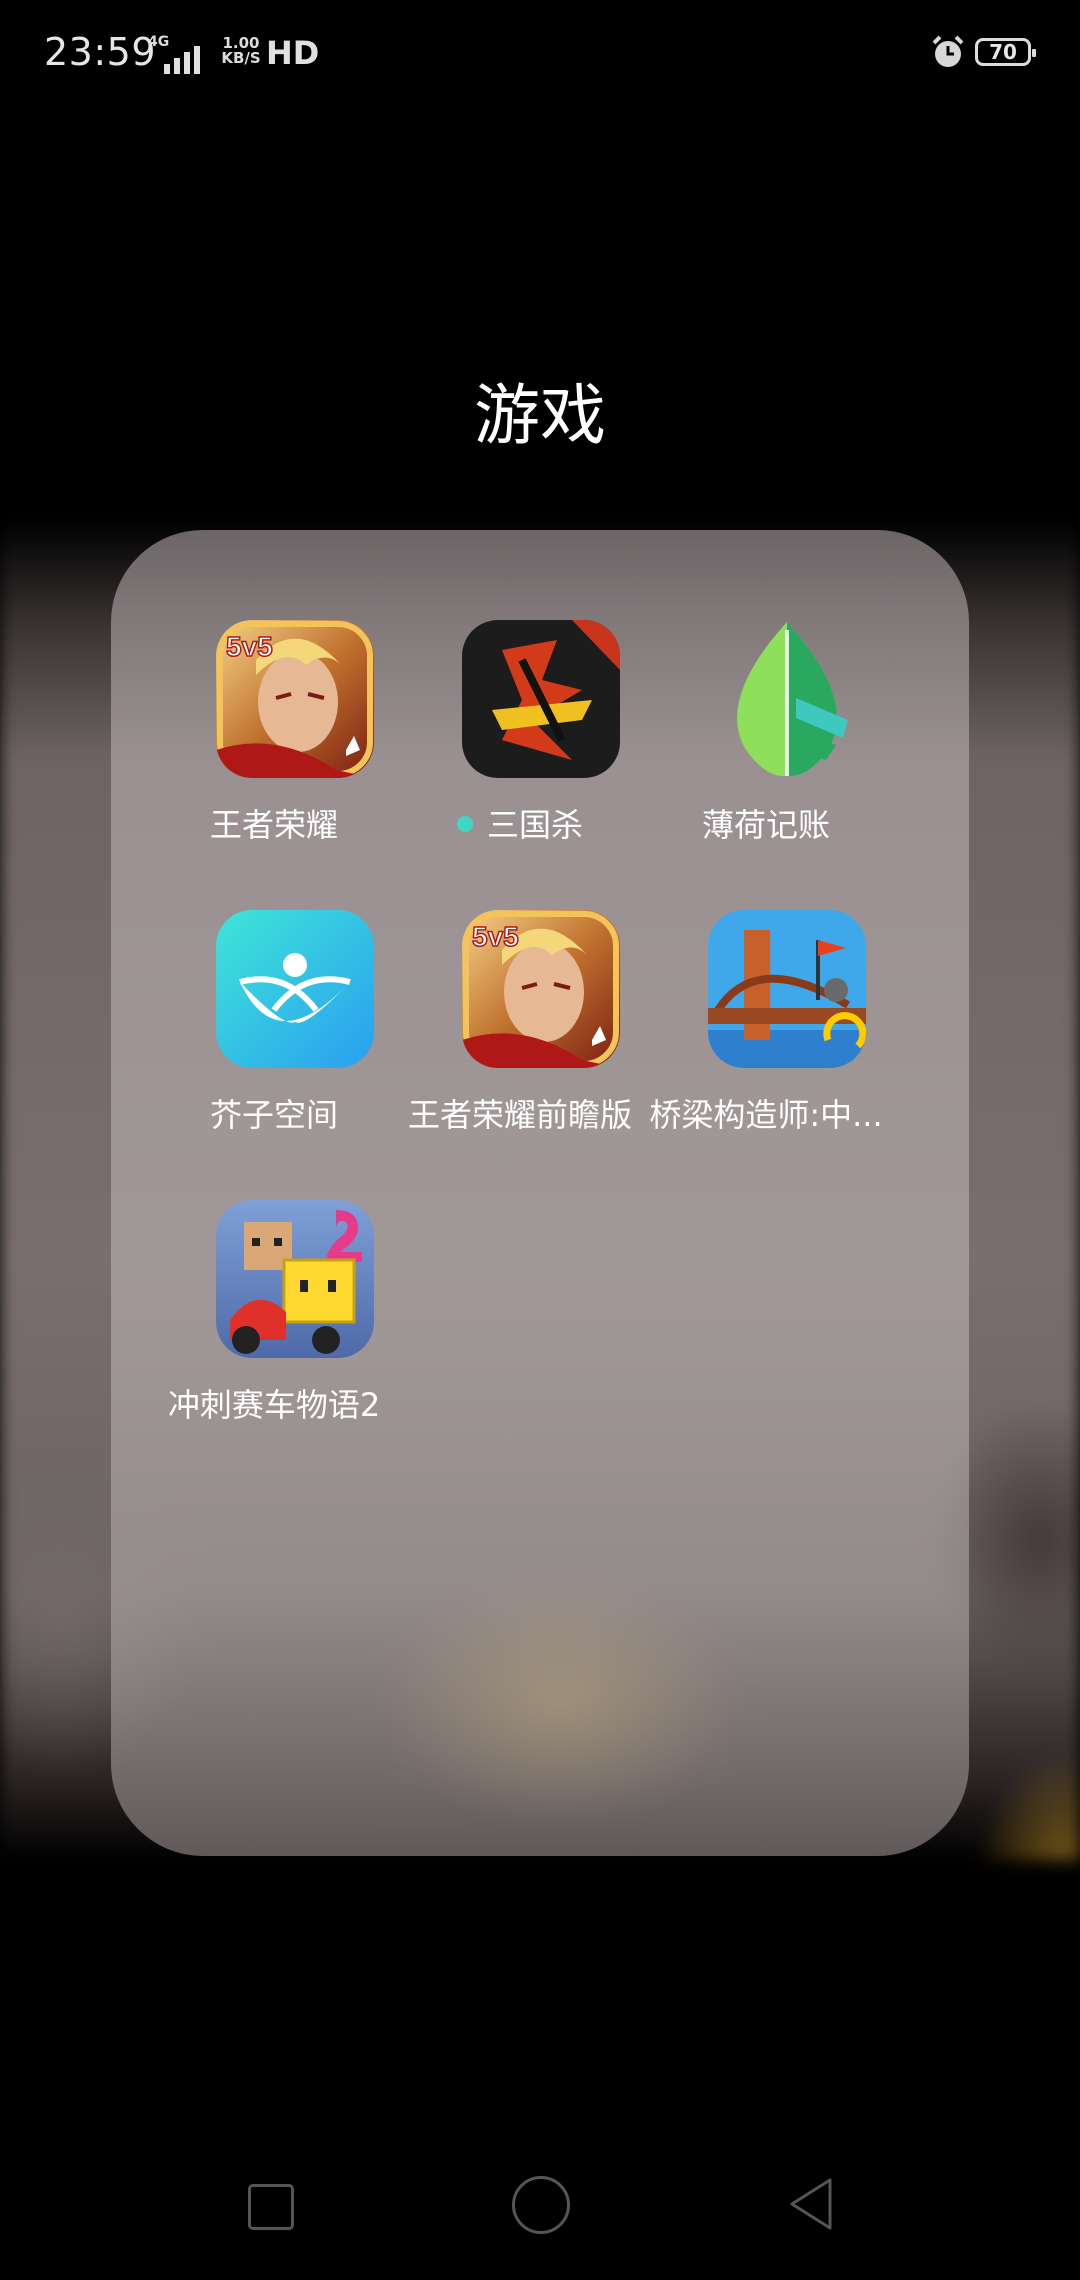  I want to click on battery-icon: 70, so click(1005, 52).